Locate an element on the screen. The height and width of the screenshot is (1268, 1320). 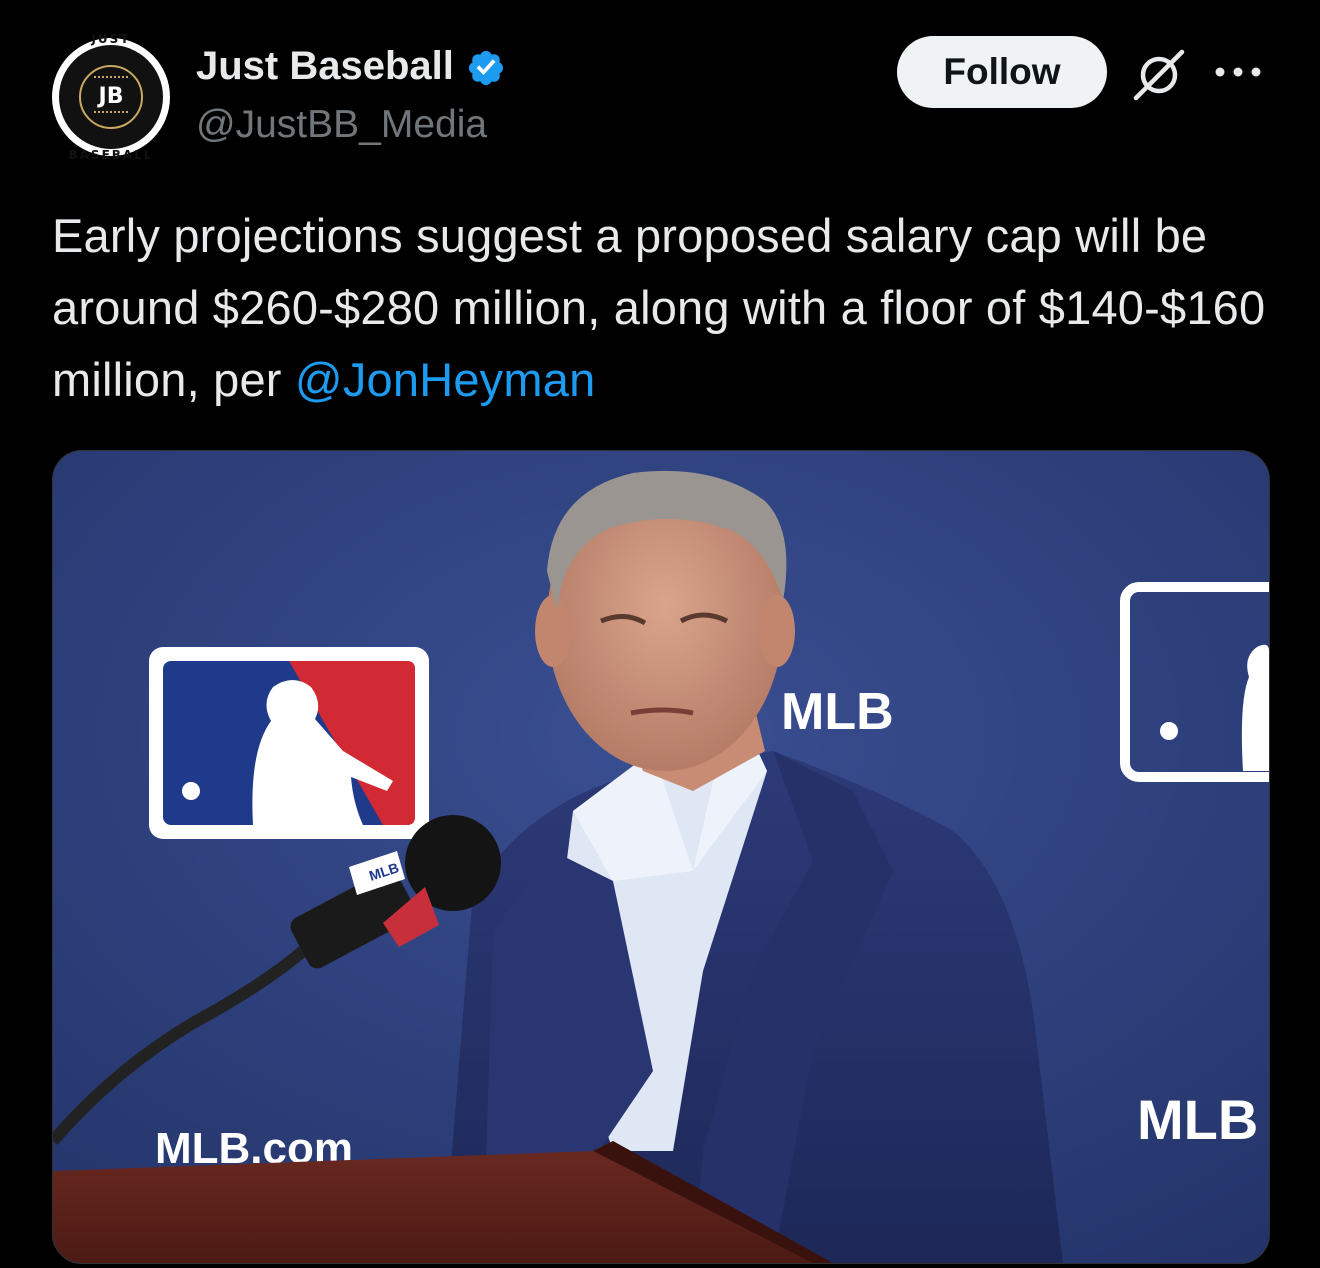
verified-badge-icon is located at coordinates (486, 68).